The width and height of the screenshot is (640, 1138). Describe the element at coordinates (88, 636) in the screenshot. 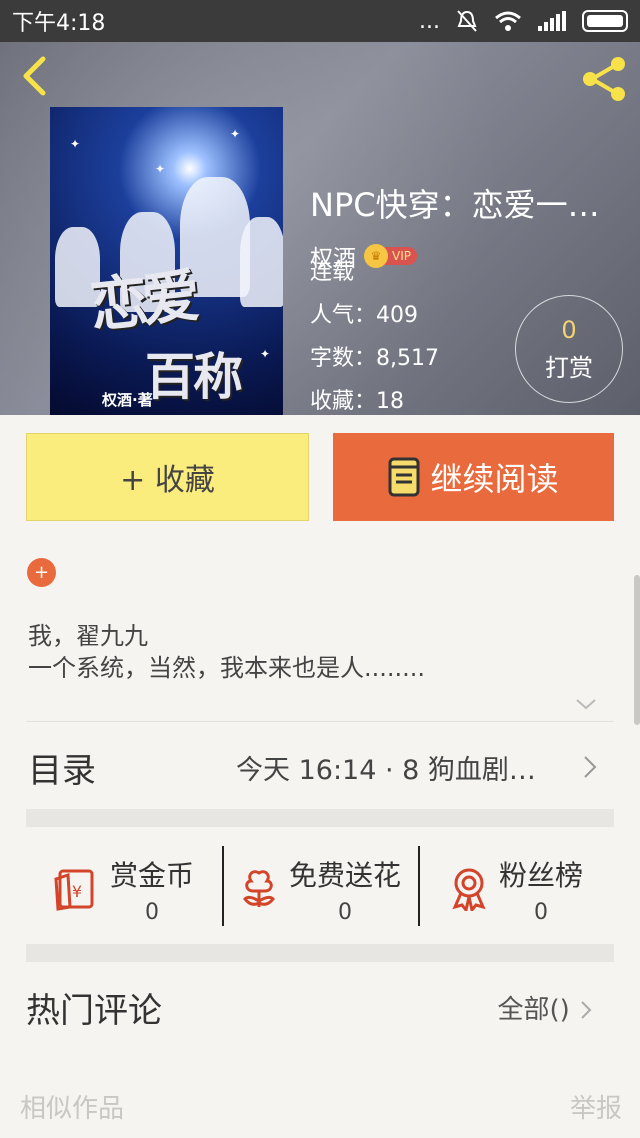

I see `intro-line: 我，翟九九` at that location.